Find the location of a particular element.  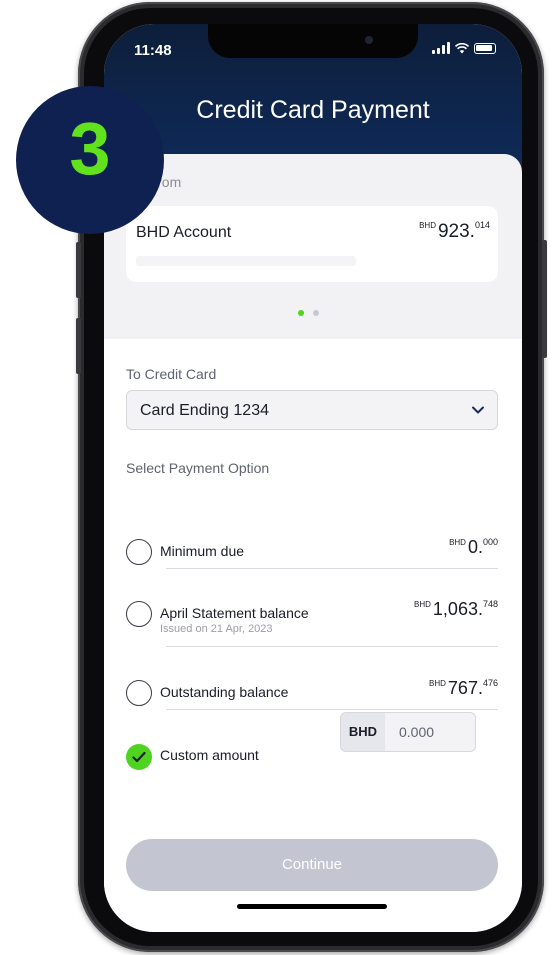

option-label: Outstanding balance is located at coordinates (224, 692).